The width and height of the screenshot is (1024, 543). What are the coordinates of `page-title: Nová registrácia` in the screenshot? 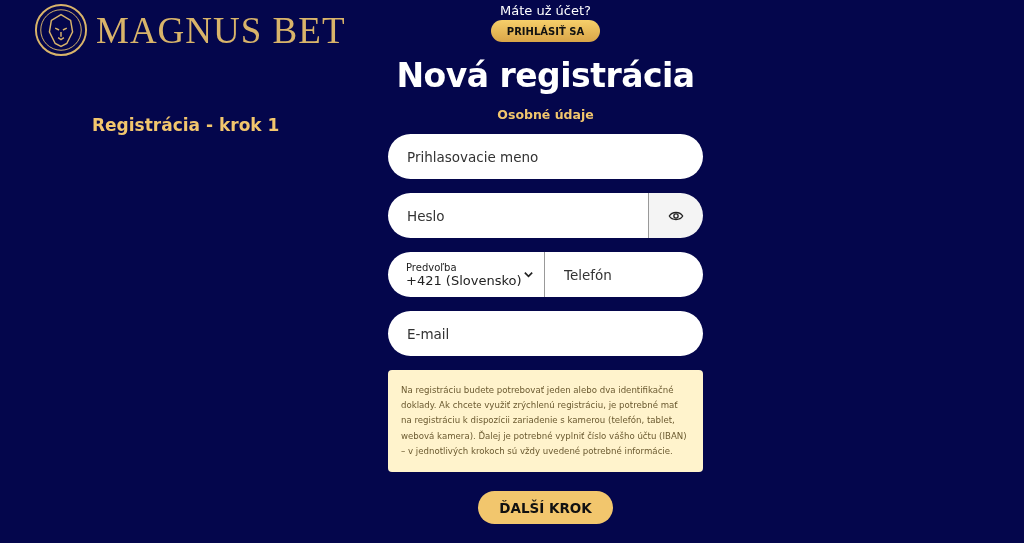 It's located at (545, 75).